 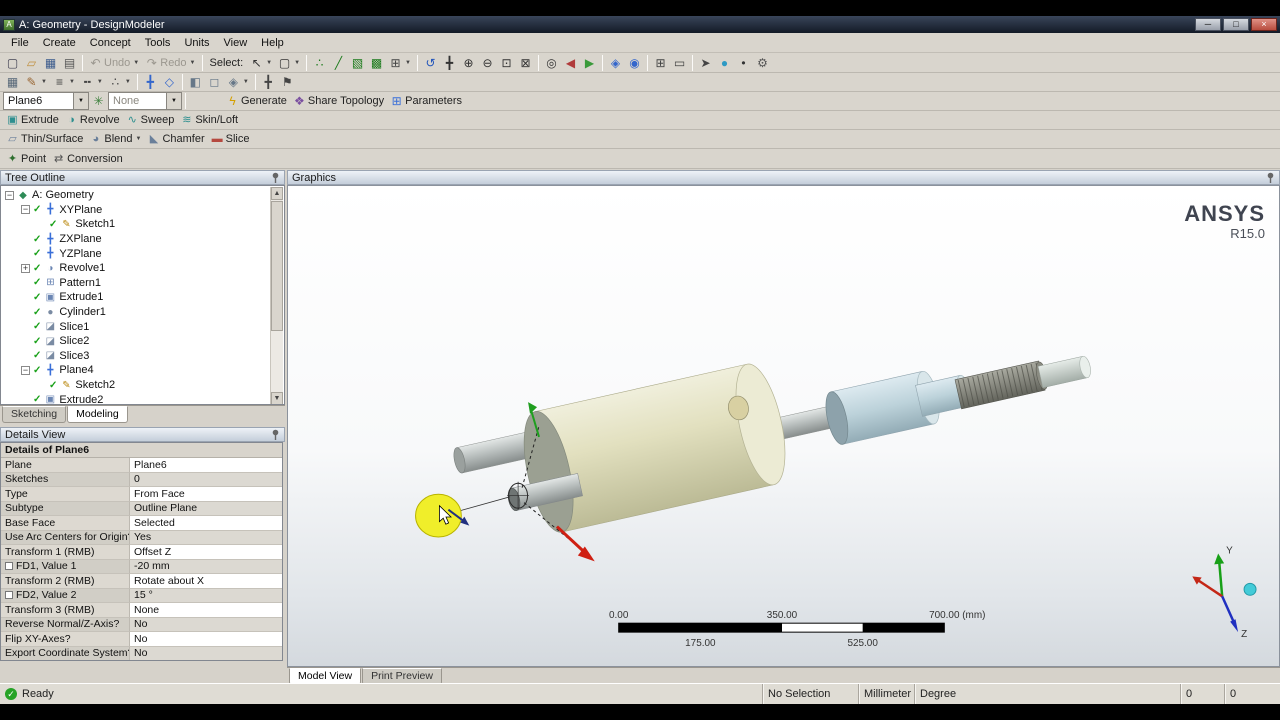 What do you see at coordinates (142, 326) in the screenshot?
I see `tree-item-slice1: ✓ ◪ Slice1` at bounding box center [142, 326].